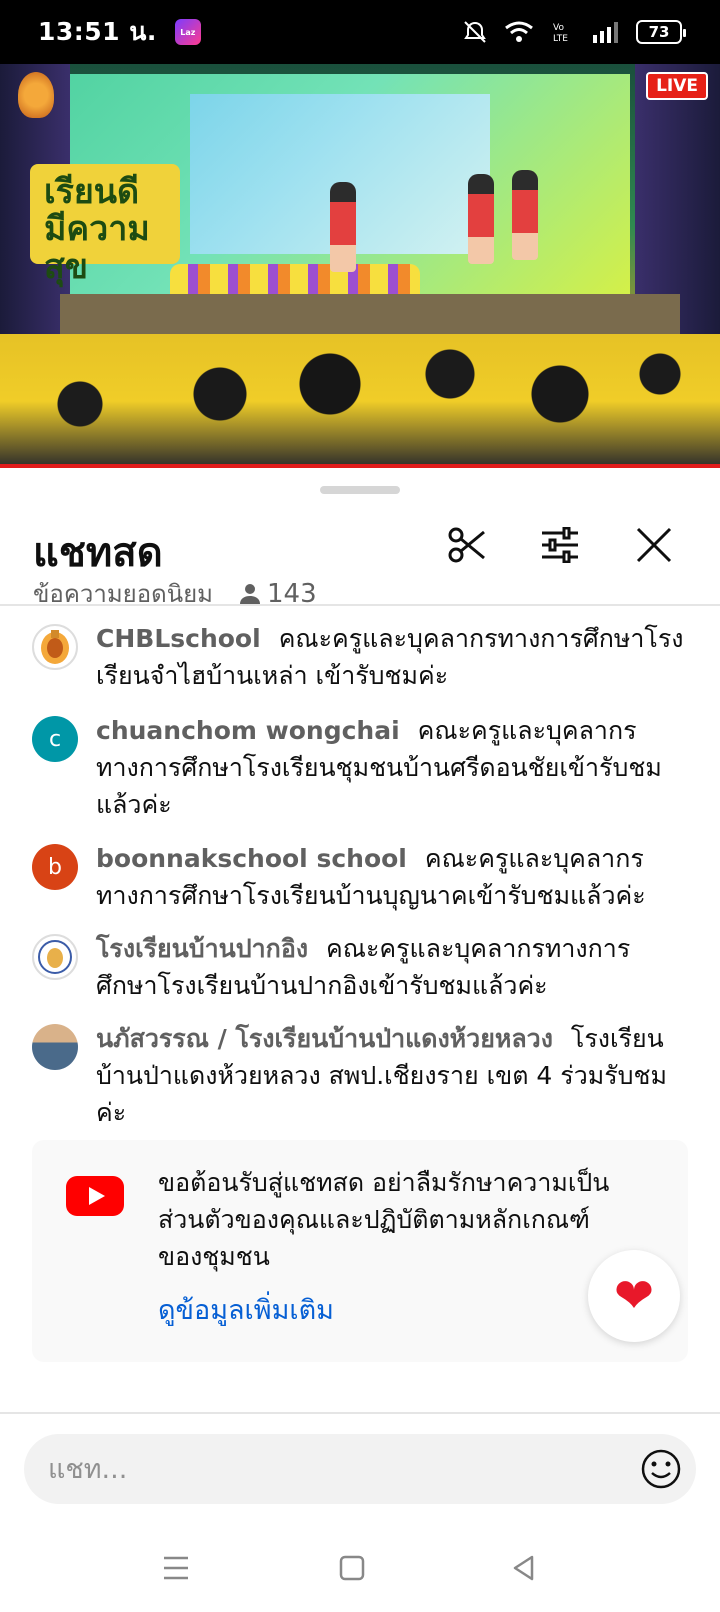  Describe the element at coordinates (519, 32) in the screenshot. I see `wifi-icon` at that location.